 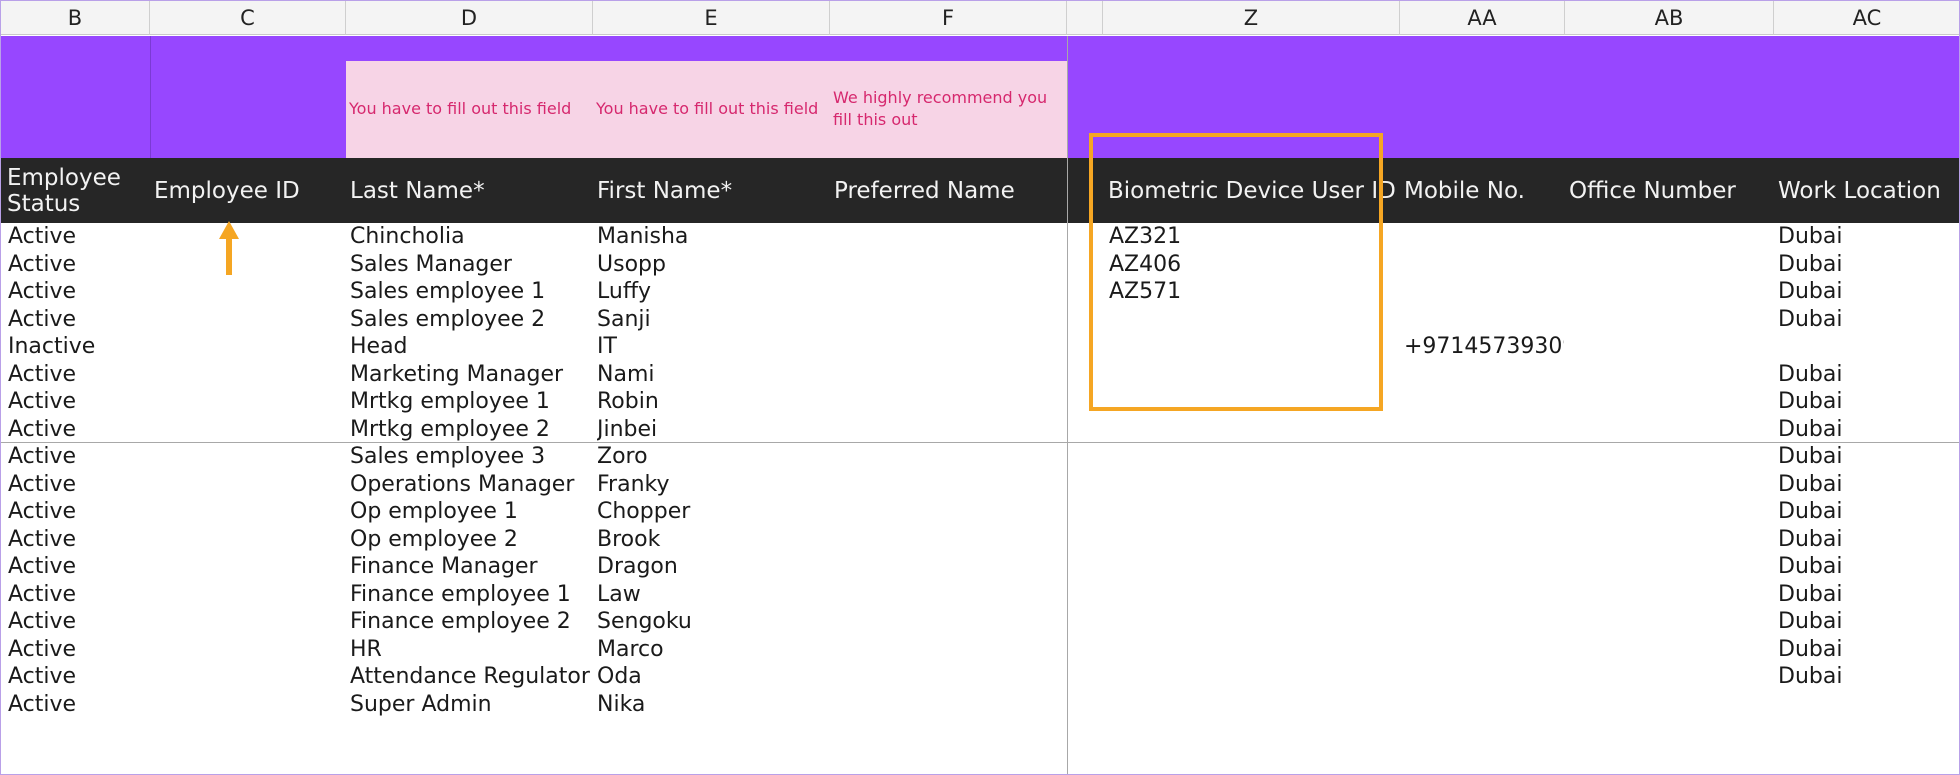 What do you see at coordinates (712, 594) in the screenshot?
I see `first-name-cell: Law` at bounding box center [712, 594].